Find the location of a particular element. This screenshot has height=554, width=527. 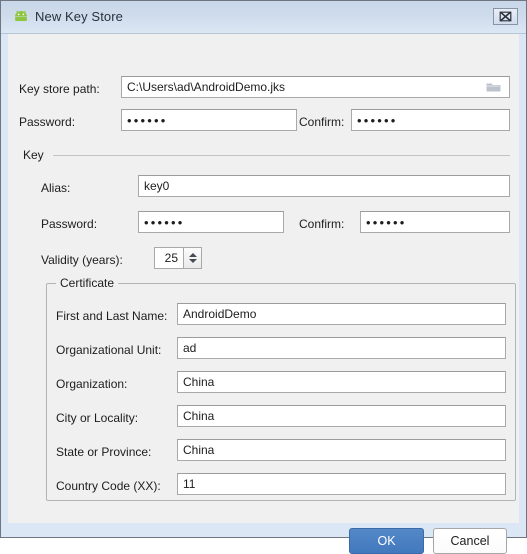

keystore-path-label: Key store path: is located at coordinates (59, 89).